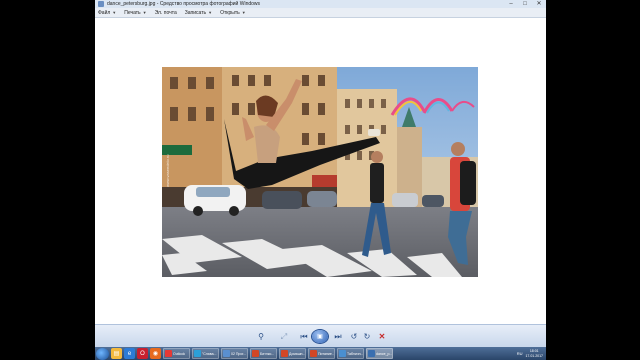  What do you see at coordinates (261, 336) in the screenshot?
I see `magnifier-icon: ⚲` at bounding box center [261, 336].